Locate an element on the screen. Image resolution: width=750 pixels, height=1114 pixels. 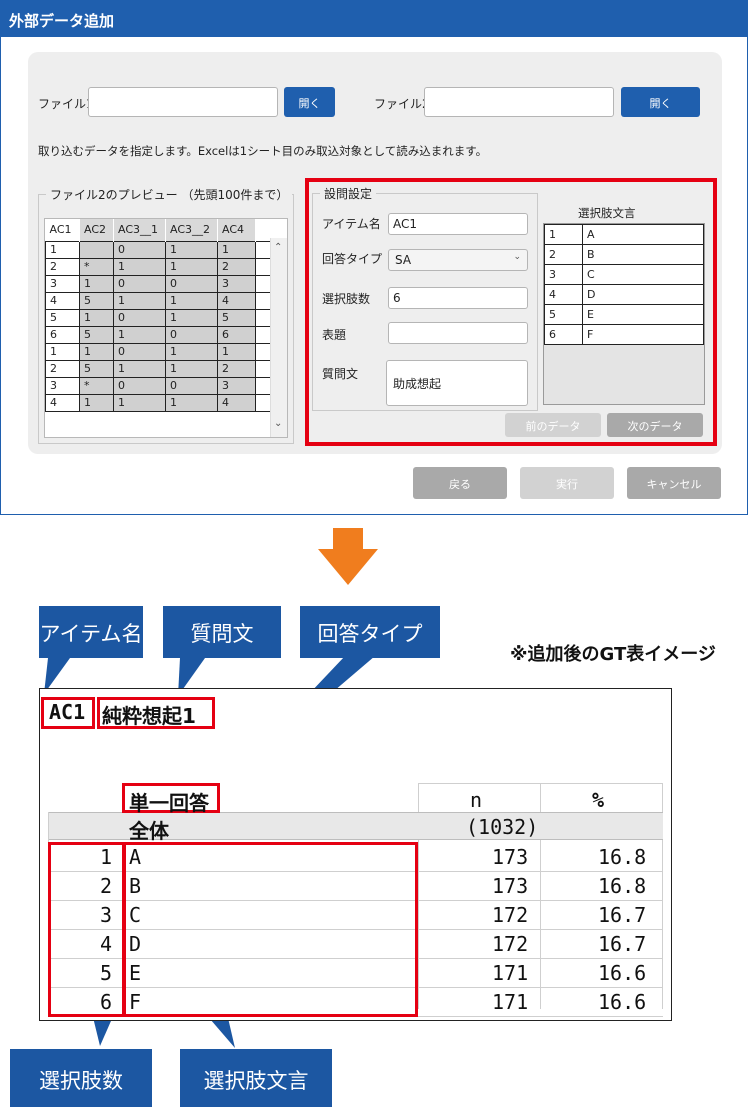
choice-row: 3C is located at coordinates (624, 274).